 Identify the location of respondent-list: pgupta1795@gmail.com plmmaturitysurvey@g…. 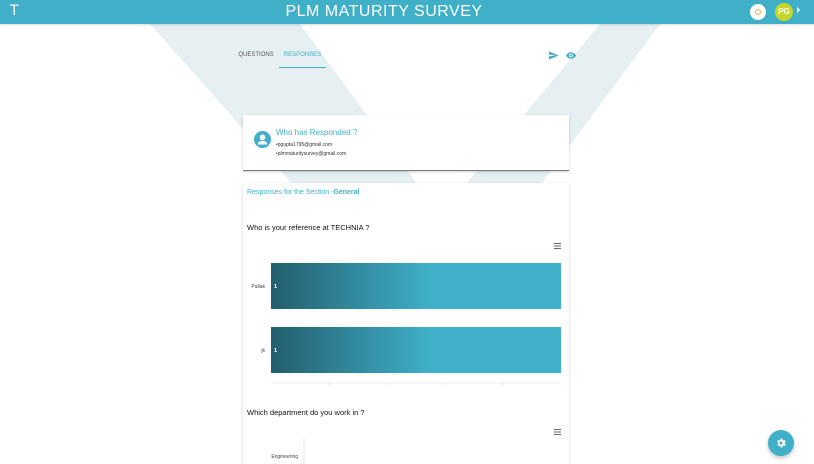
(311, 150).